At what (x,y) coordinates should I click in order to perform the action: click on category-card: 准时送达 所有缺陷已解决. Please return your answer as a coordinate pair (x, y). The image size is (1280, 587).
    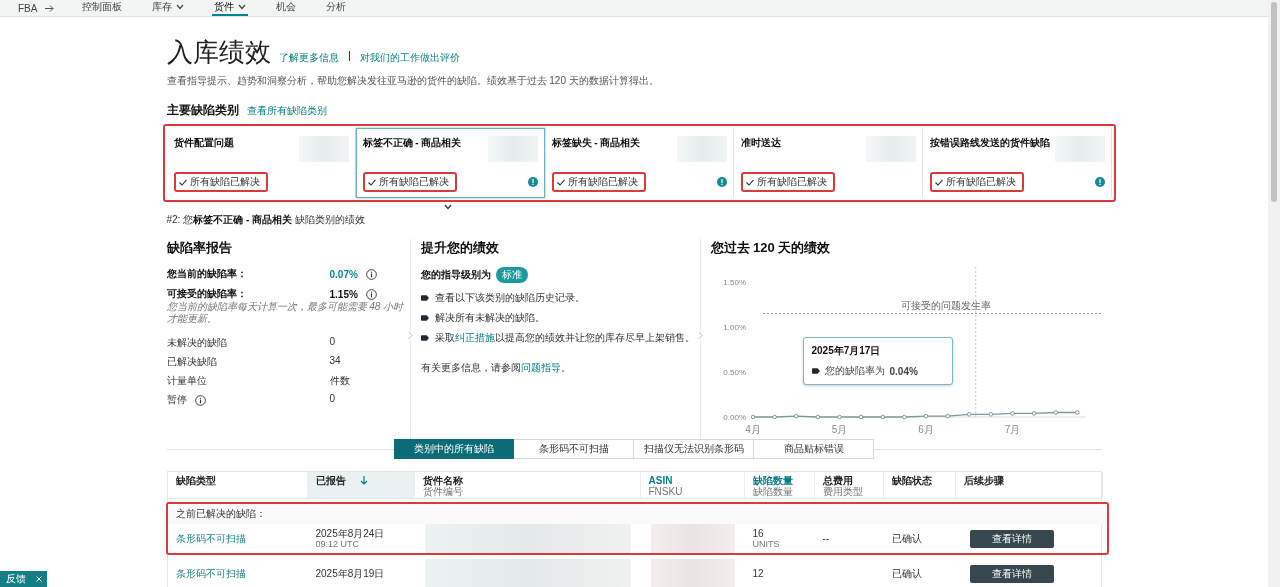
    Looking at the image, I should click on (828, 163).